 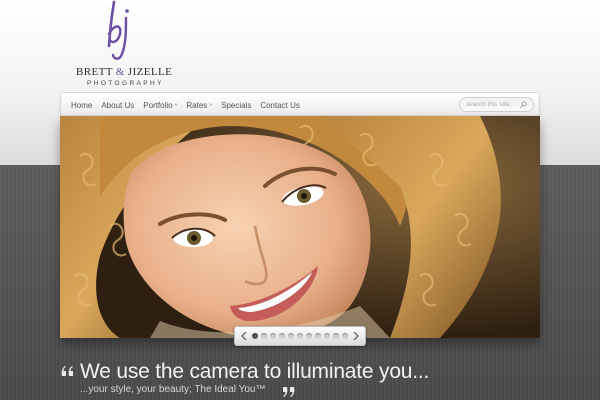 I want to click on nav-item-contact-us: Contact Us, so click(x=280, y=105).